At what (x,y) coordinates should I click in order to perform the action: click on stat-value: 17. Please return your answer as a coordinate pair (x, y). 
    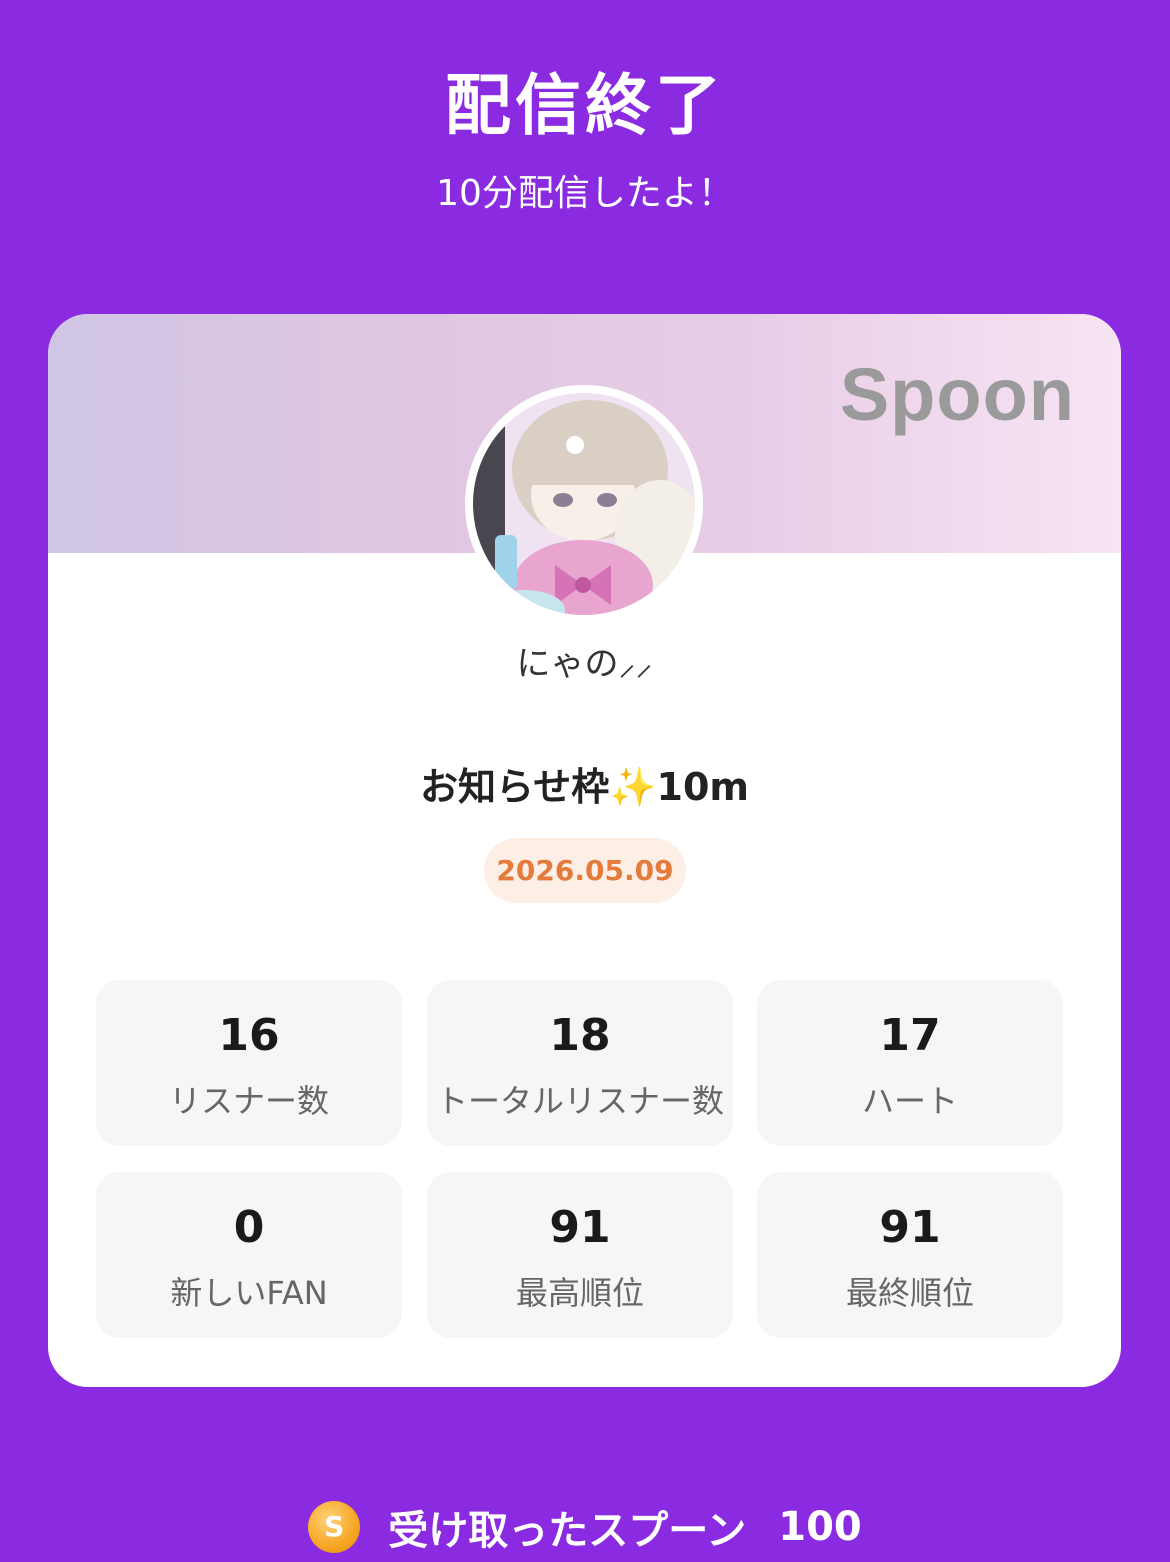
    Looking at the image, I should click on (910, 1035).